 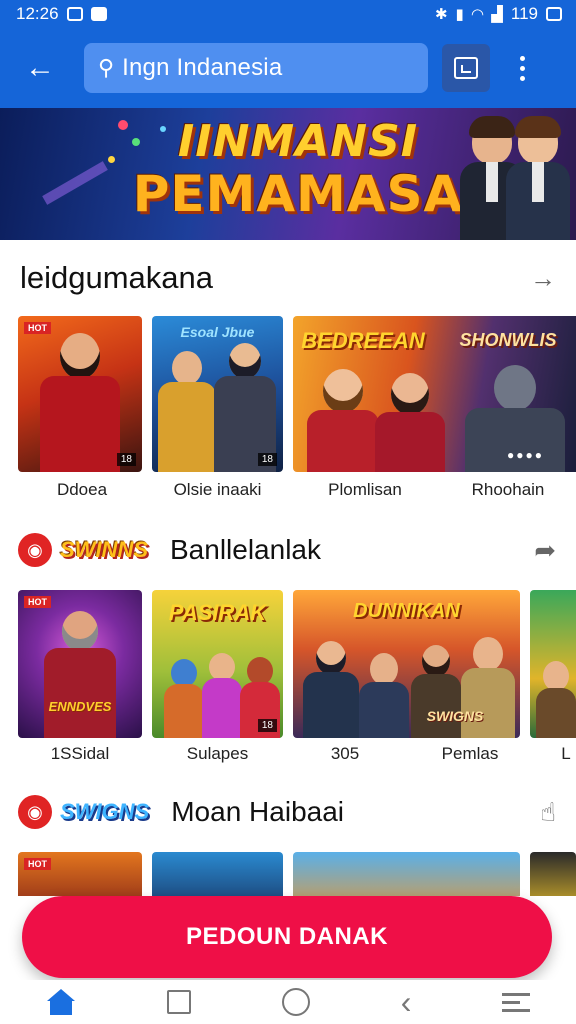 What do you see at coordinates (508, 340) in the screenshot?
I see `card-art-title: SHONWLIS` at bounding box center [508, 340].